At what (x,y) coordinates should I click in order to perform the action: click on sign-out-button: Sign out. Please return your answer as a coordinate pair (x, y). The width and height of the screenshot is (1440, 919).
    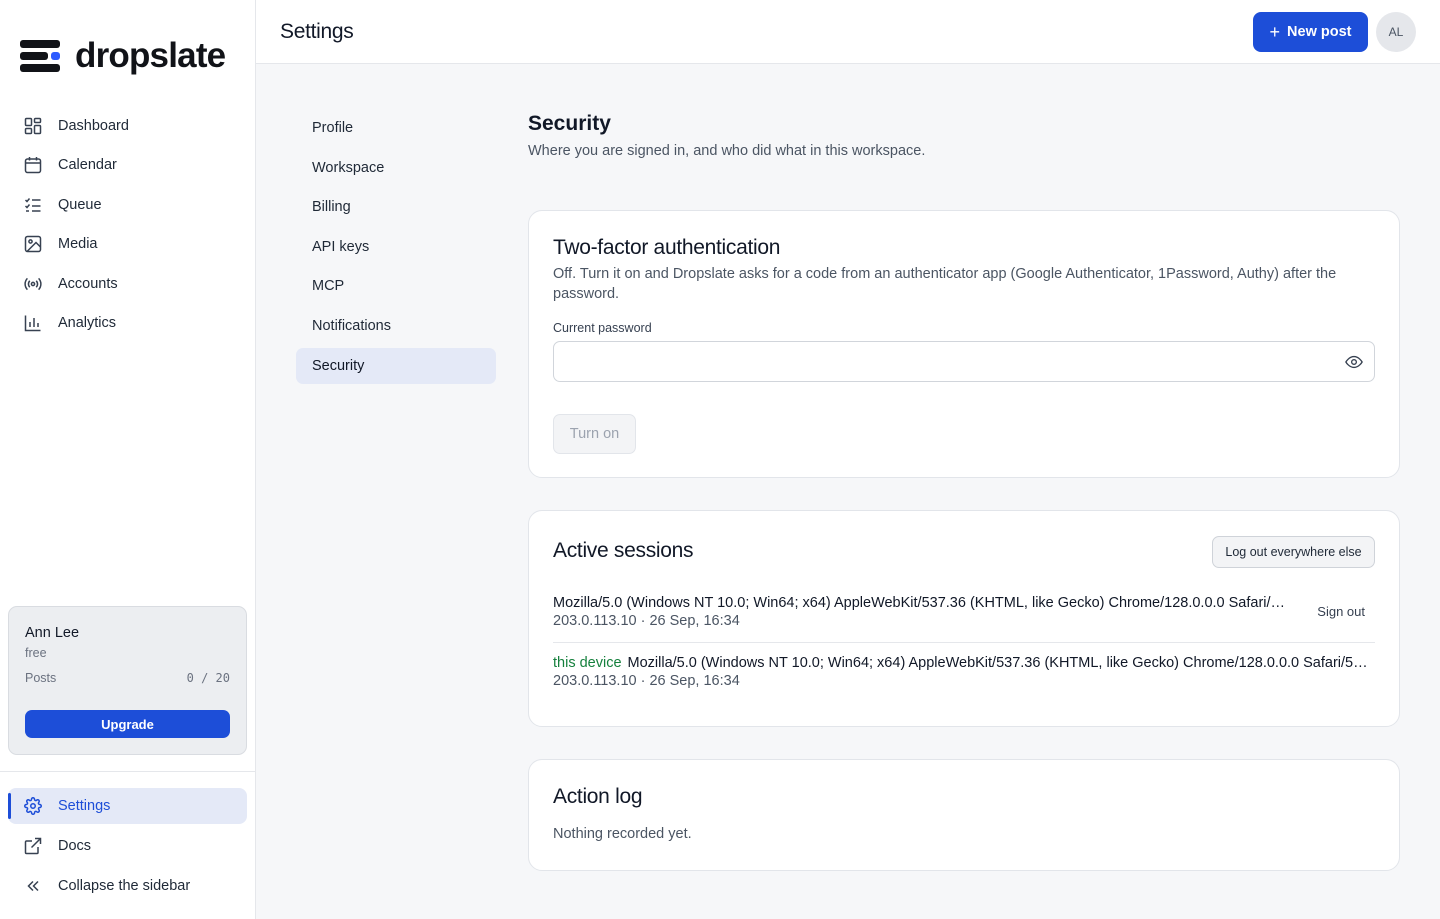
    Looking at the image, I should click on (1341, 611).